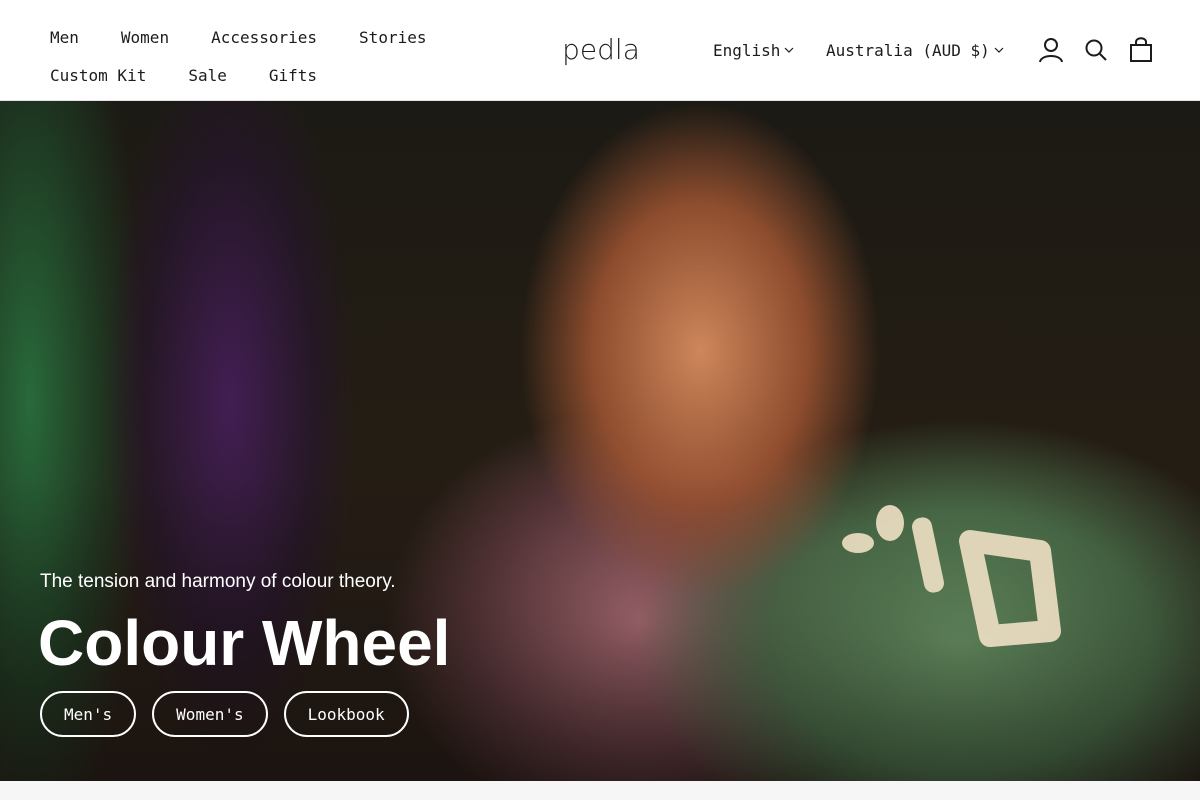 The image size is (1200, 800). Describe the element at coordinates (1141, 50) in the screenshot. I see `cart-icon` at that location.